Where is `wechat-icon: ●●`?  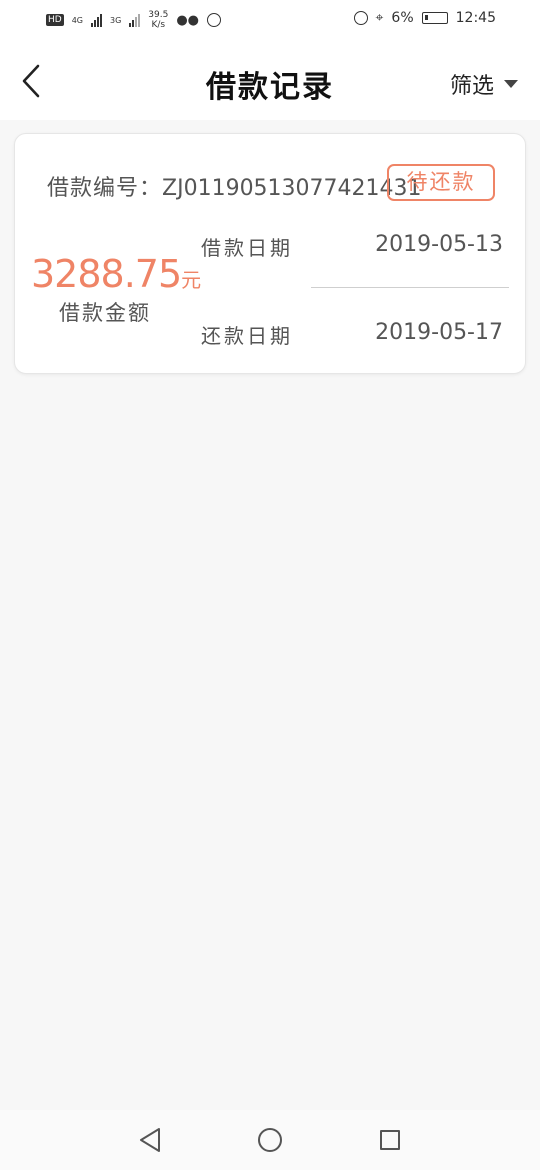
wechat-icon: ●● is located at coordinates (188, 20).